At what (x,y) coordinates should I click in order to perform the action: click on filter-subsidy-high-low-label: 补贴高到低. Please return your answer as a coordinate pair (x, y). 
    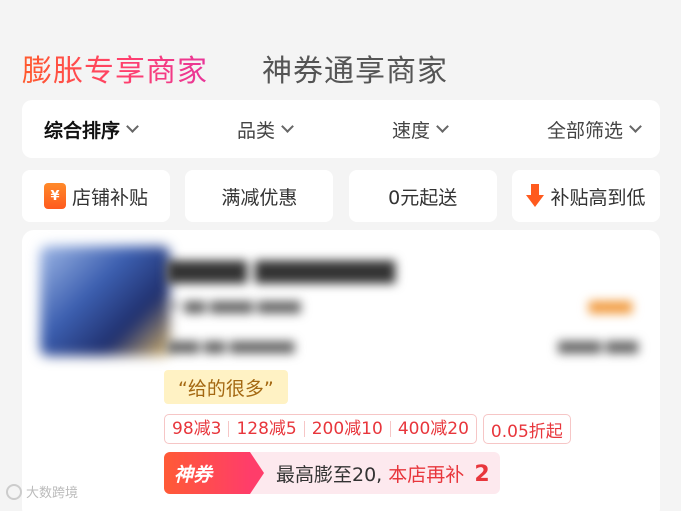
    Looking at the image, I should click on (598, 197).